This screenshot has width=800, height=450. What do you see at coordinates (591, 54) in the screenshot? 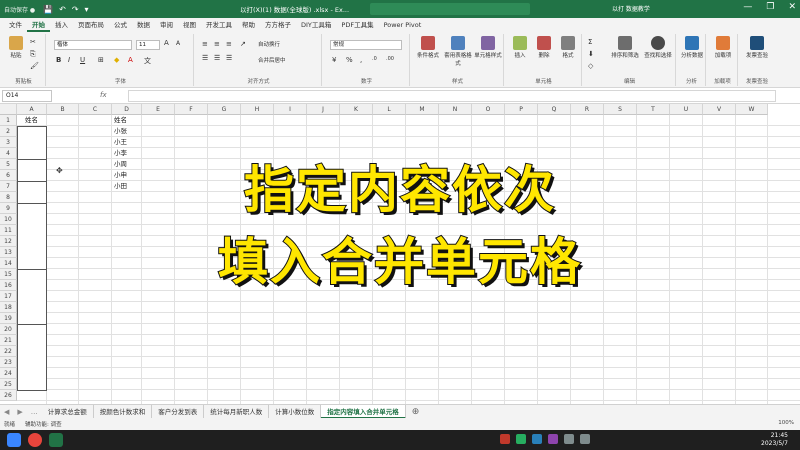
I see `fill-icon: ⬇` at bounding box center [591, 54].